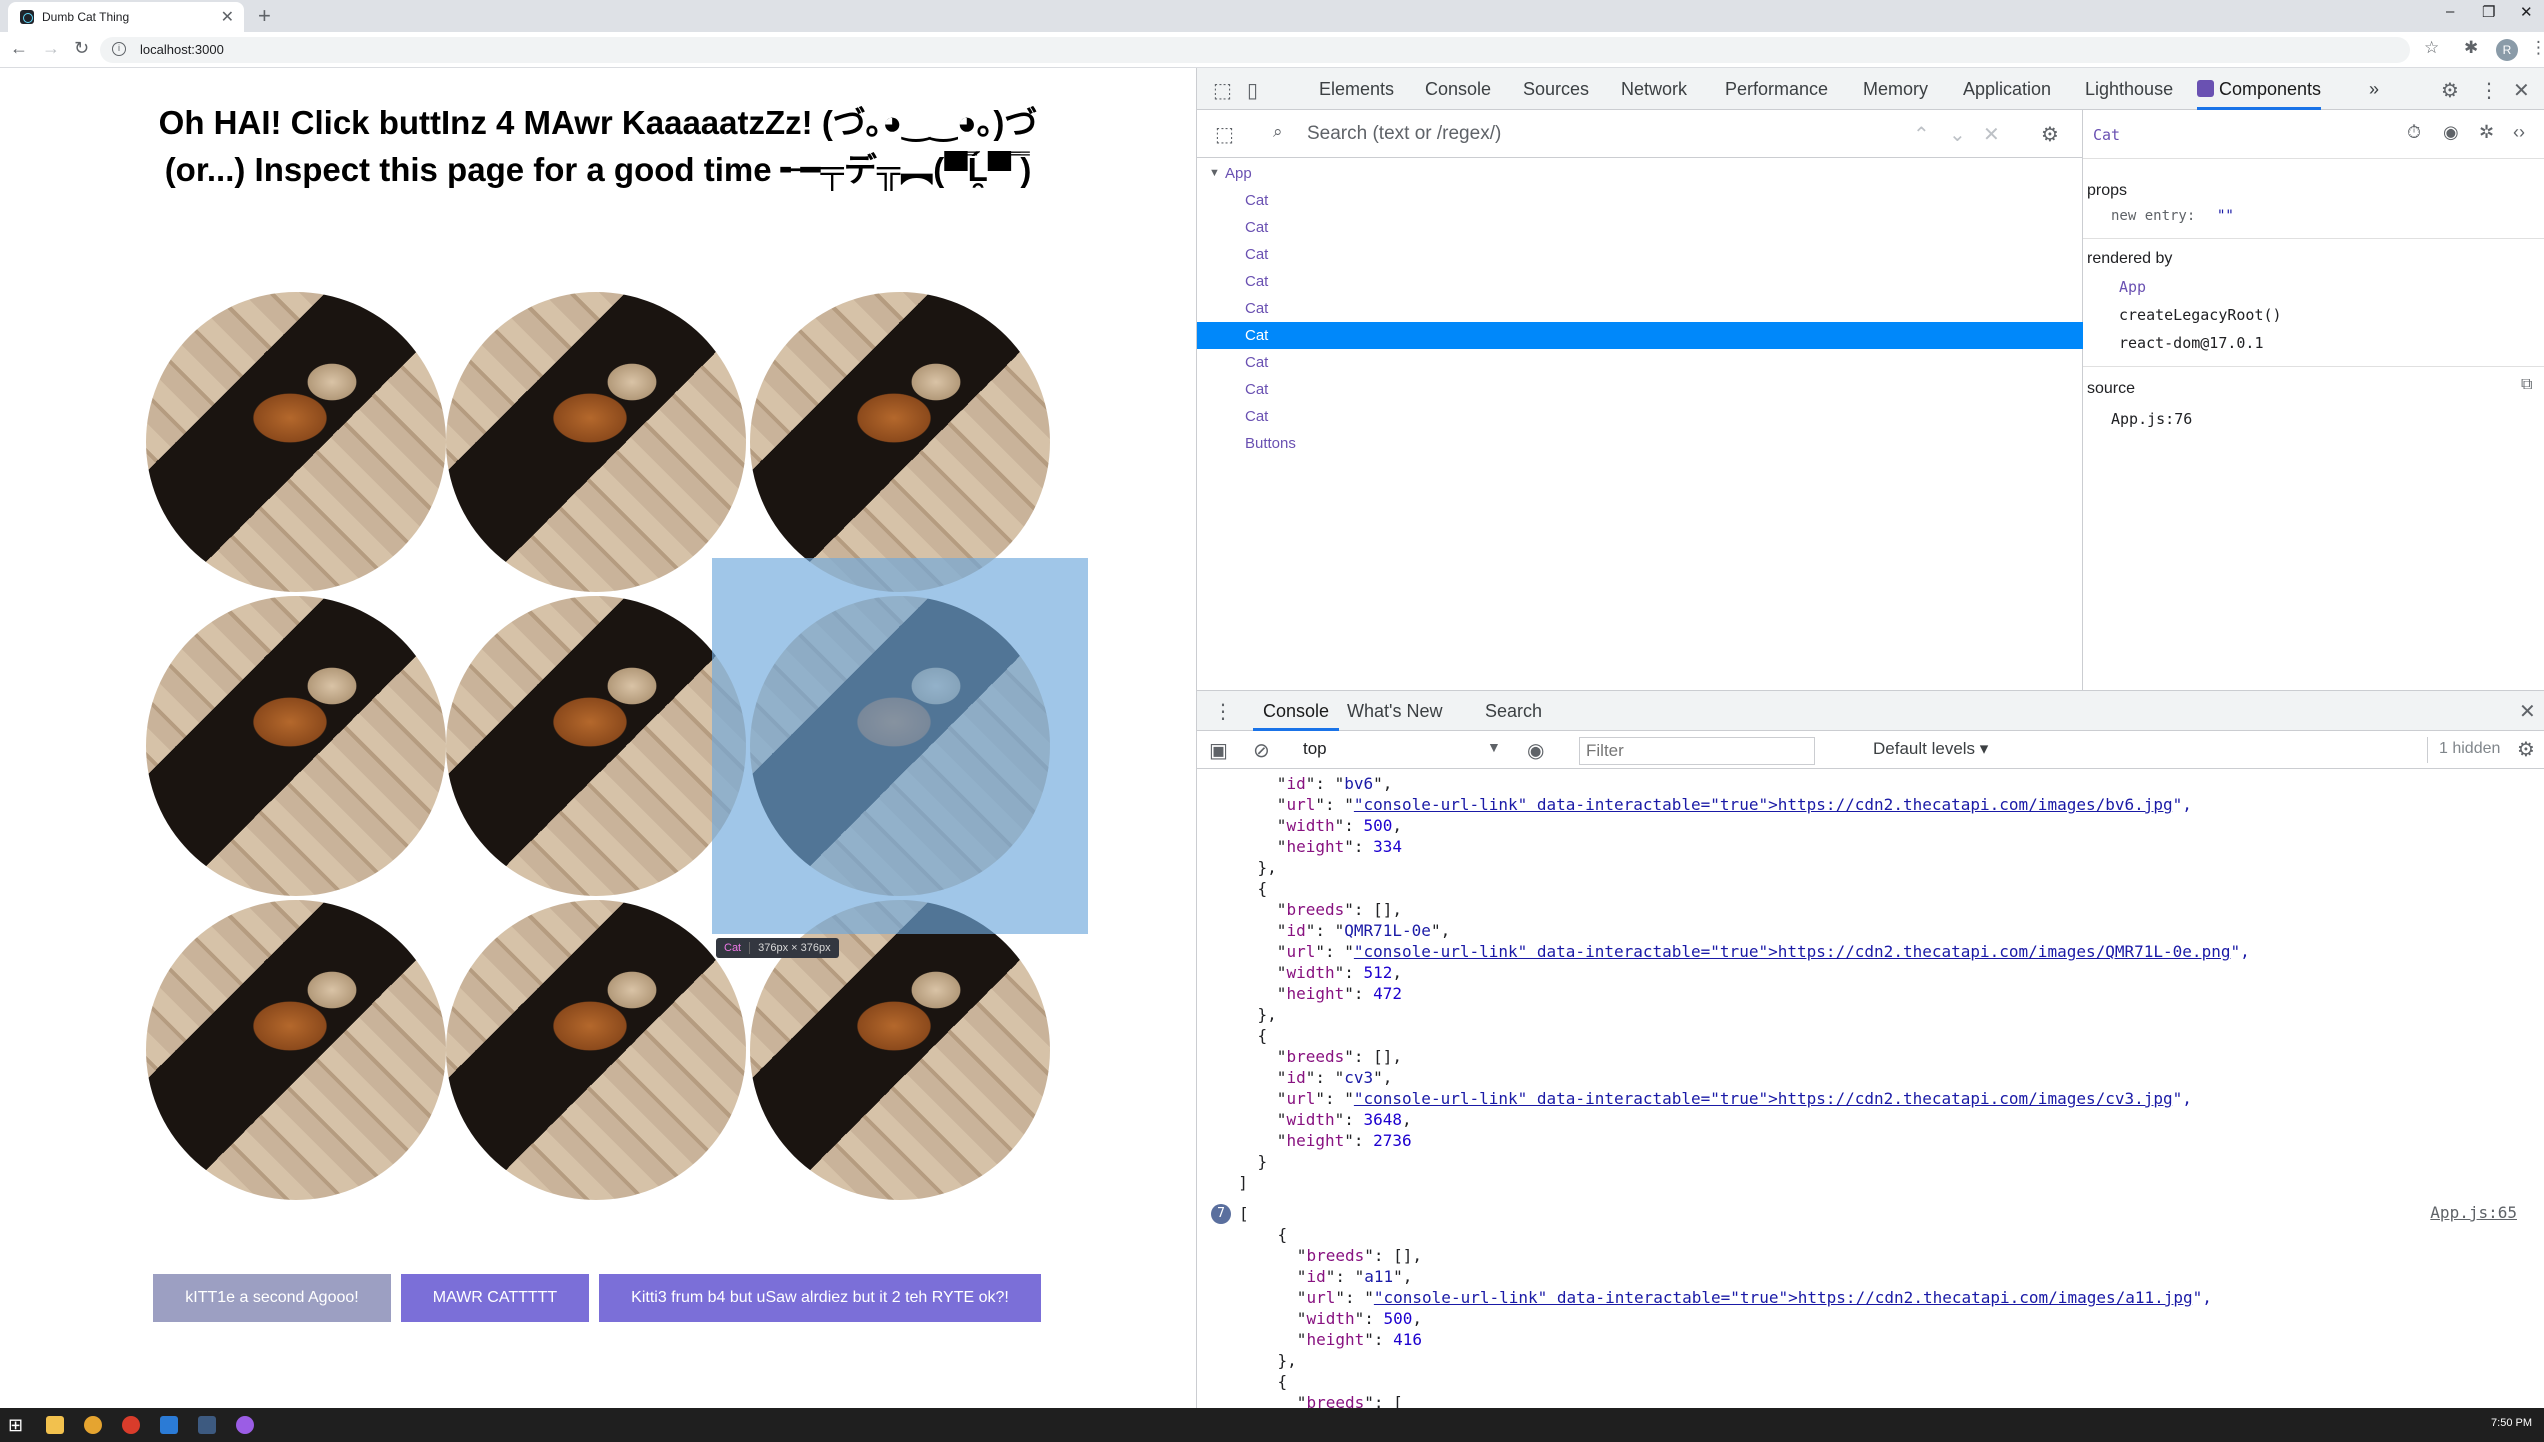 The width and height of the screenshot is (2544, 1442). I want to click on browser-menu-icon: ⋮, so click(2537, 48).